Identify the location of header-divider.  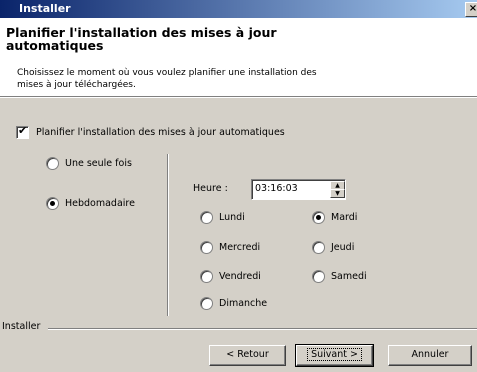
(238, 97).